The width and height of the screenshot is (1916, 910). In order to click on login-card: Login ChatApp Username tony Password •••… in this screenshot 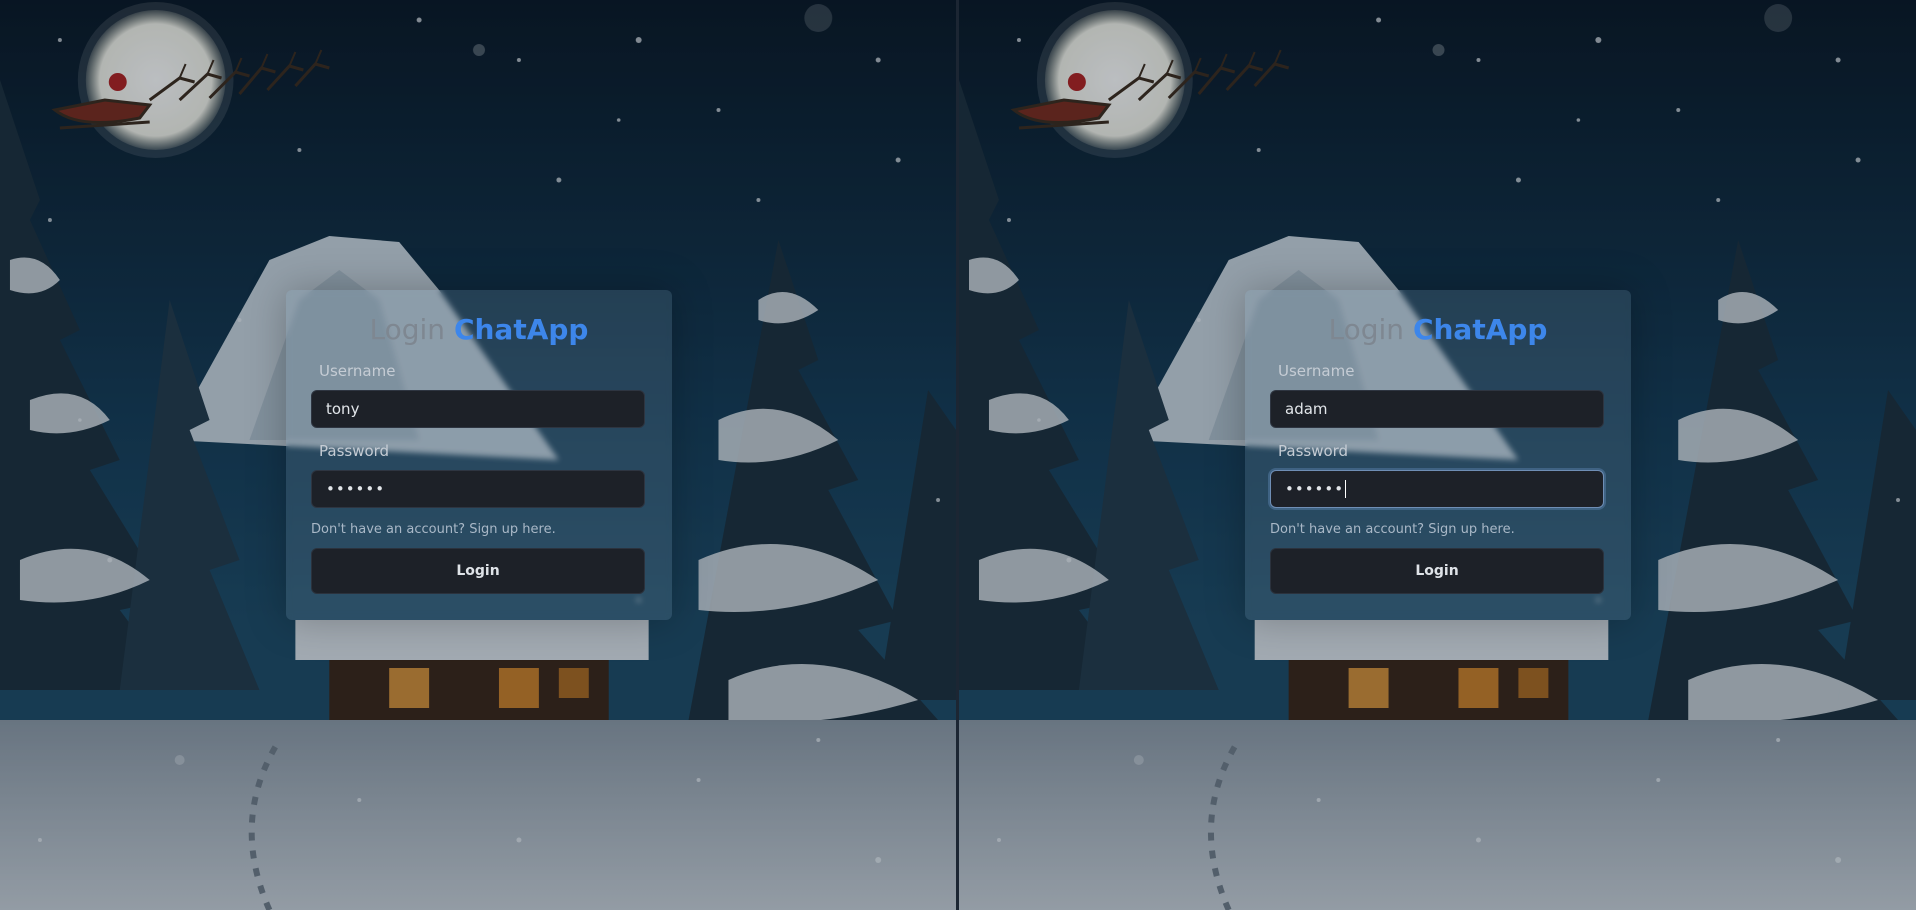, I will do `click(479, 455)`.